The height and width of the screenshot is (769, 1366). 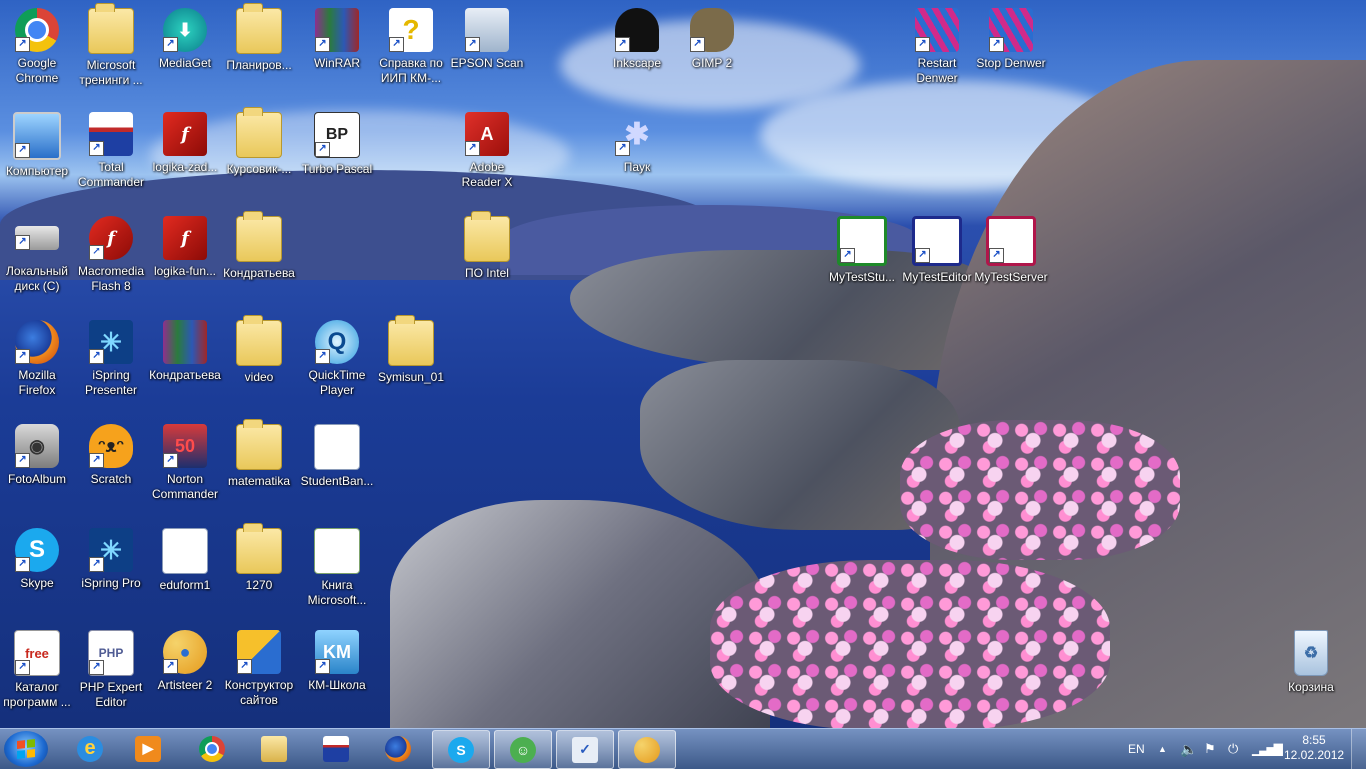 I want to click on desktop-icon-scratch: ᵔᴥᵔ ↗ Scratch, so click(x=111, y=455).